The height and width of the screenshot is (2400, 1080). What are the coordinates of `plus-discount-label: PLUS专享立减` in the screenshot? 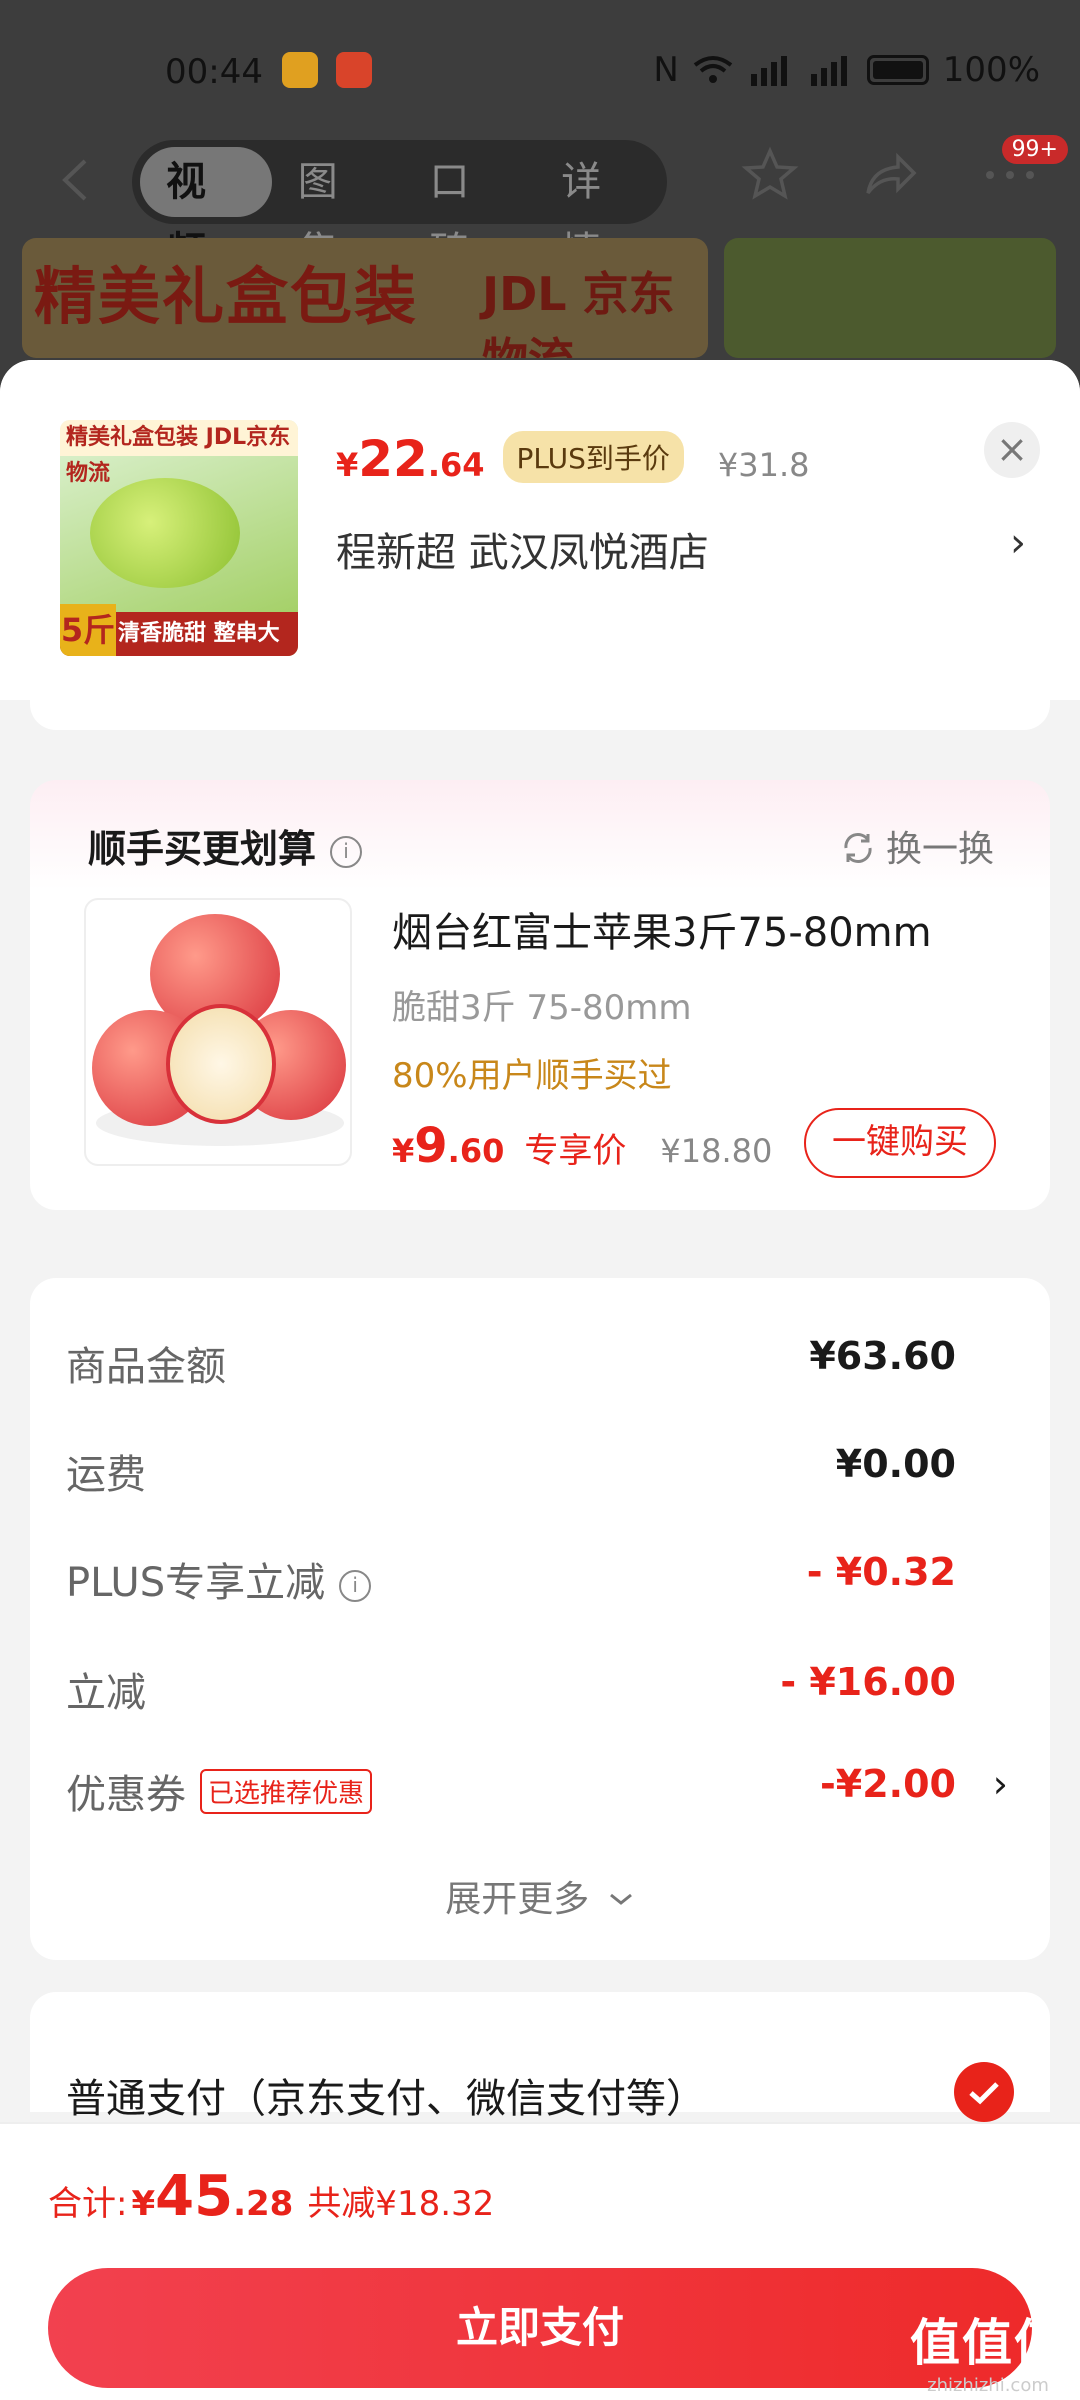 It's located at (196, 1583).